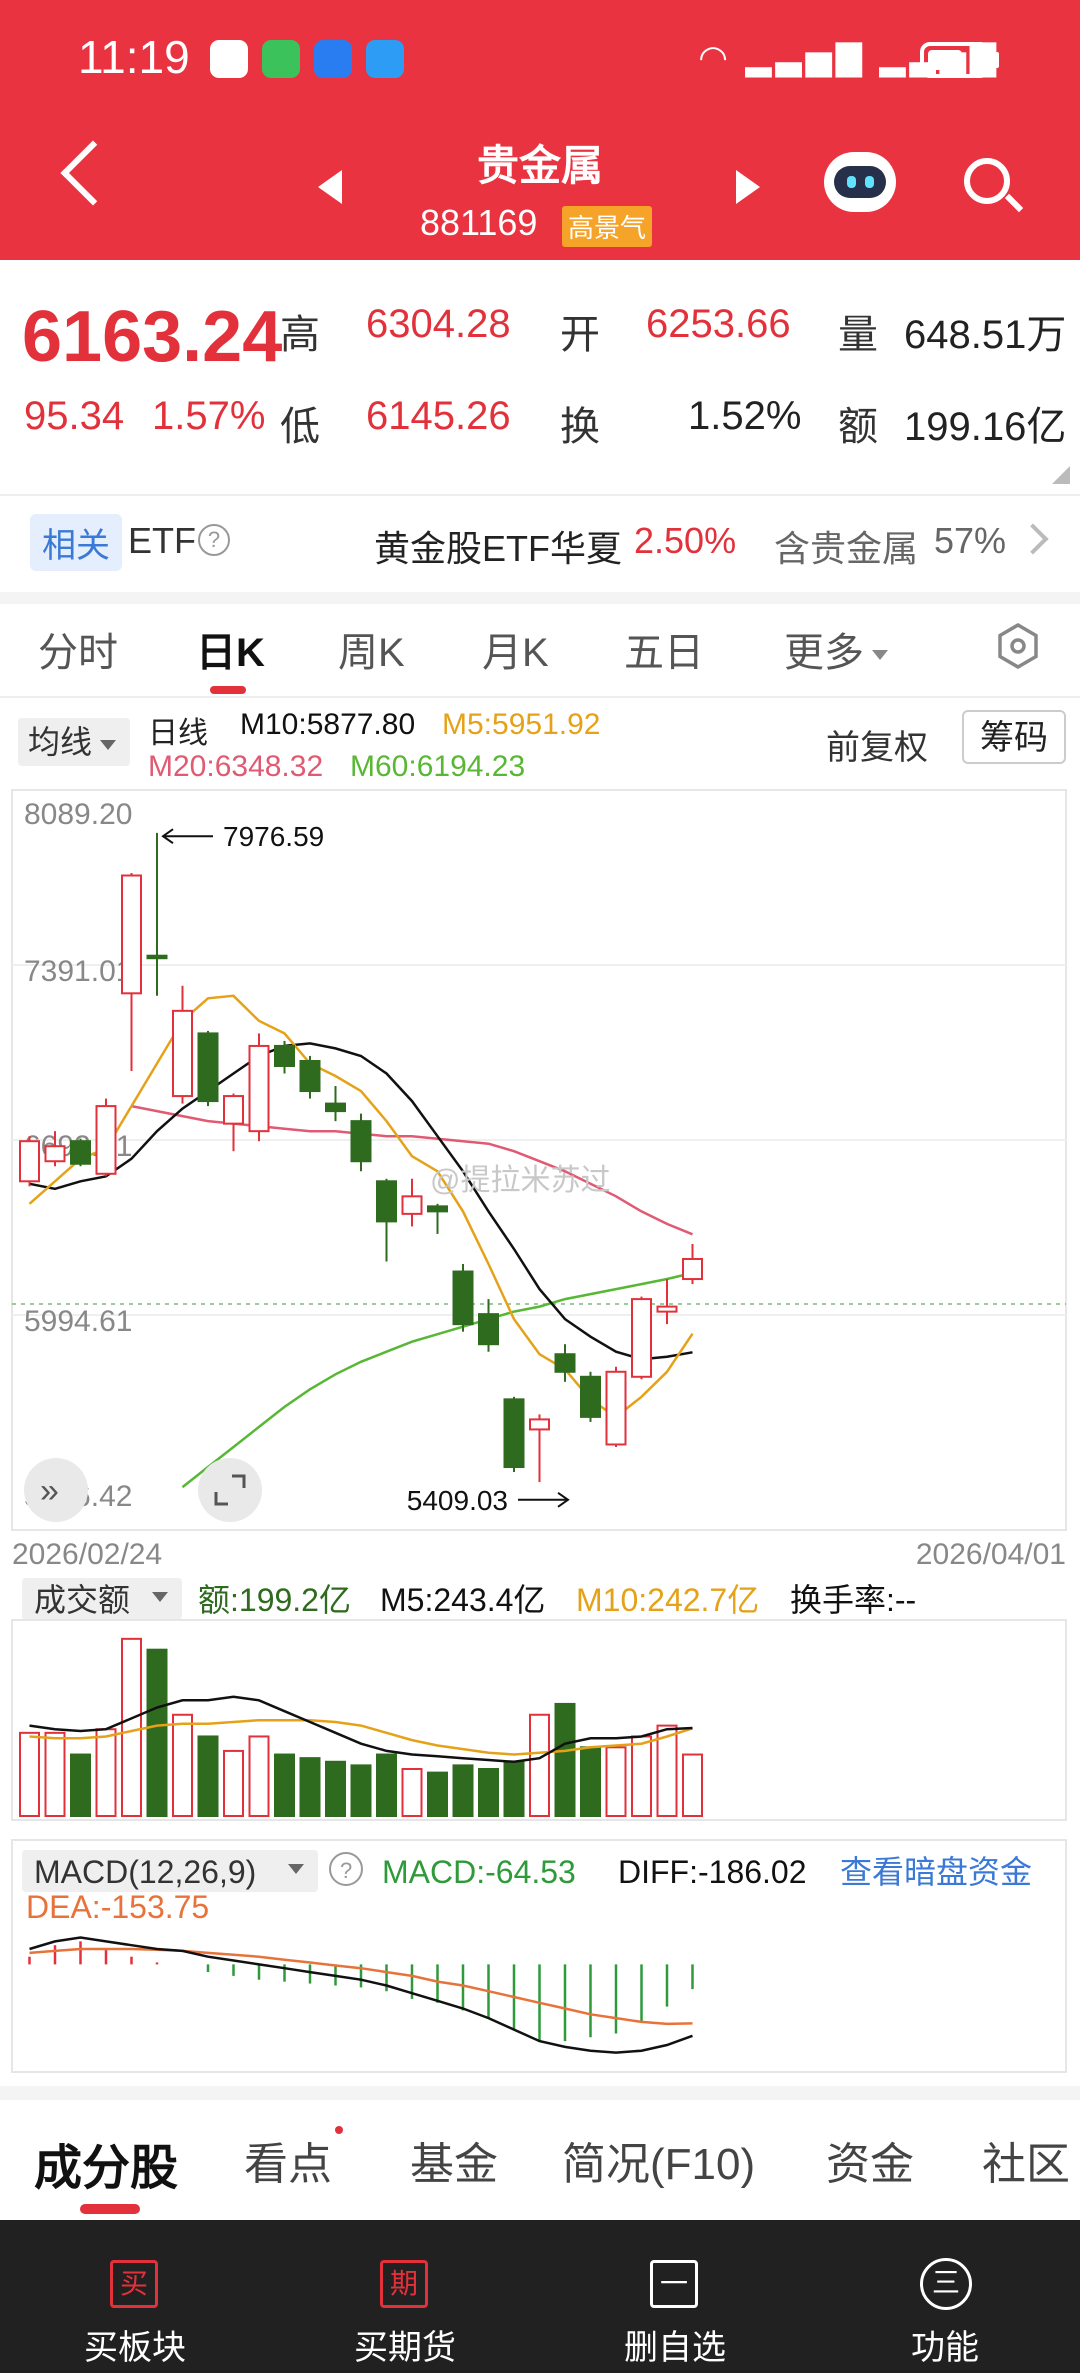  What do you see at coordinates (135, 2296) in the screenshot?
I see `buy-sector-button: 买 买板块` at bounding box center [135, 2296].